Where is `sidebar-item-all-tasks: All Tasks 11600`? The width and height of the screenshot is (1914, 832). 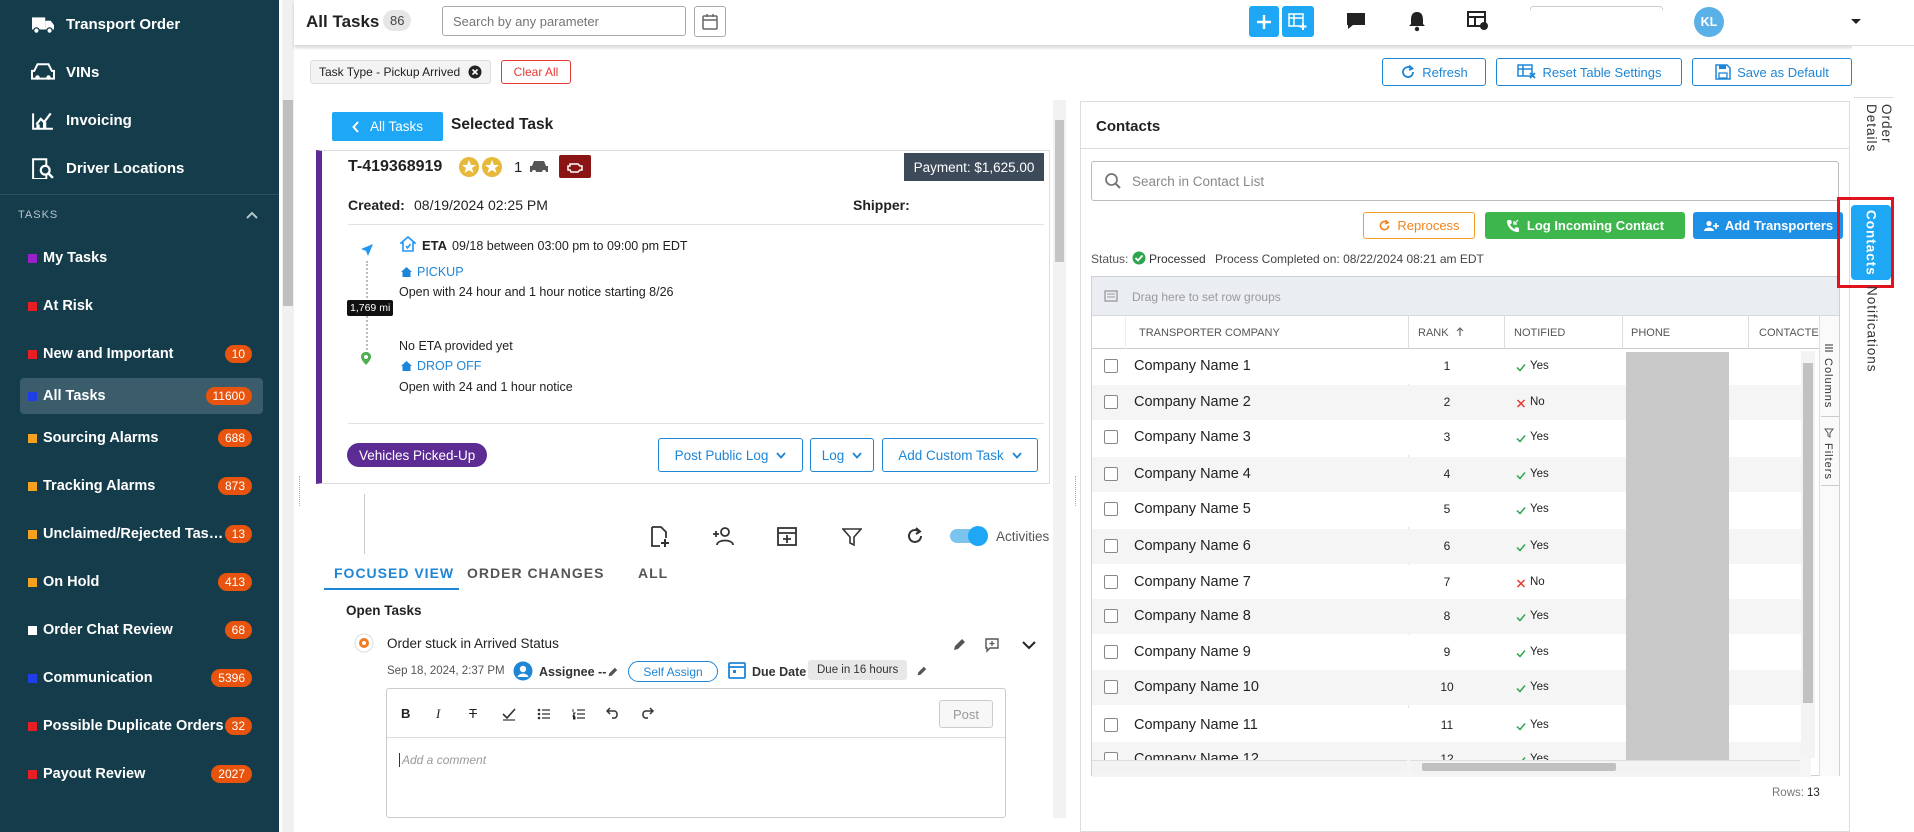 sidebar-item-all-tasks: All Tasks 11600 is located at coordinates (141, 396).